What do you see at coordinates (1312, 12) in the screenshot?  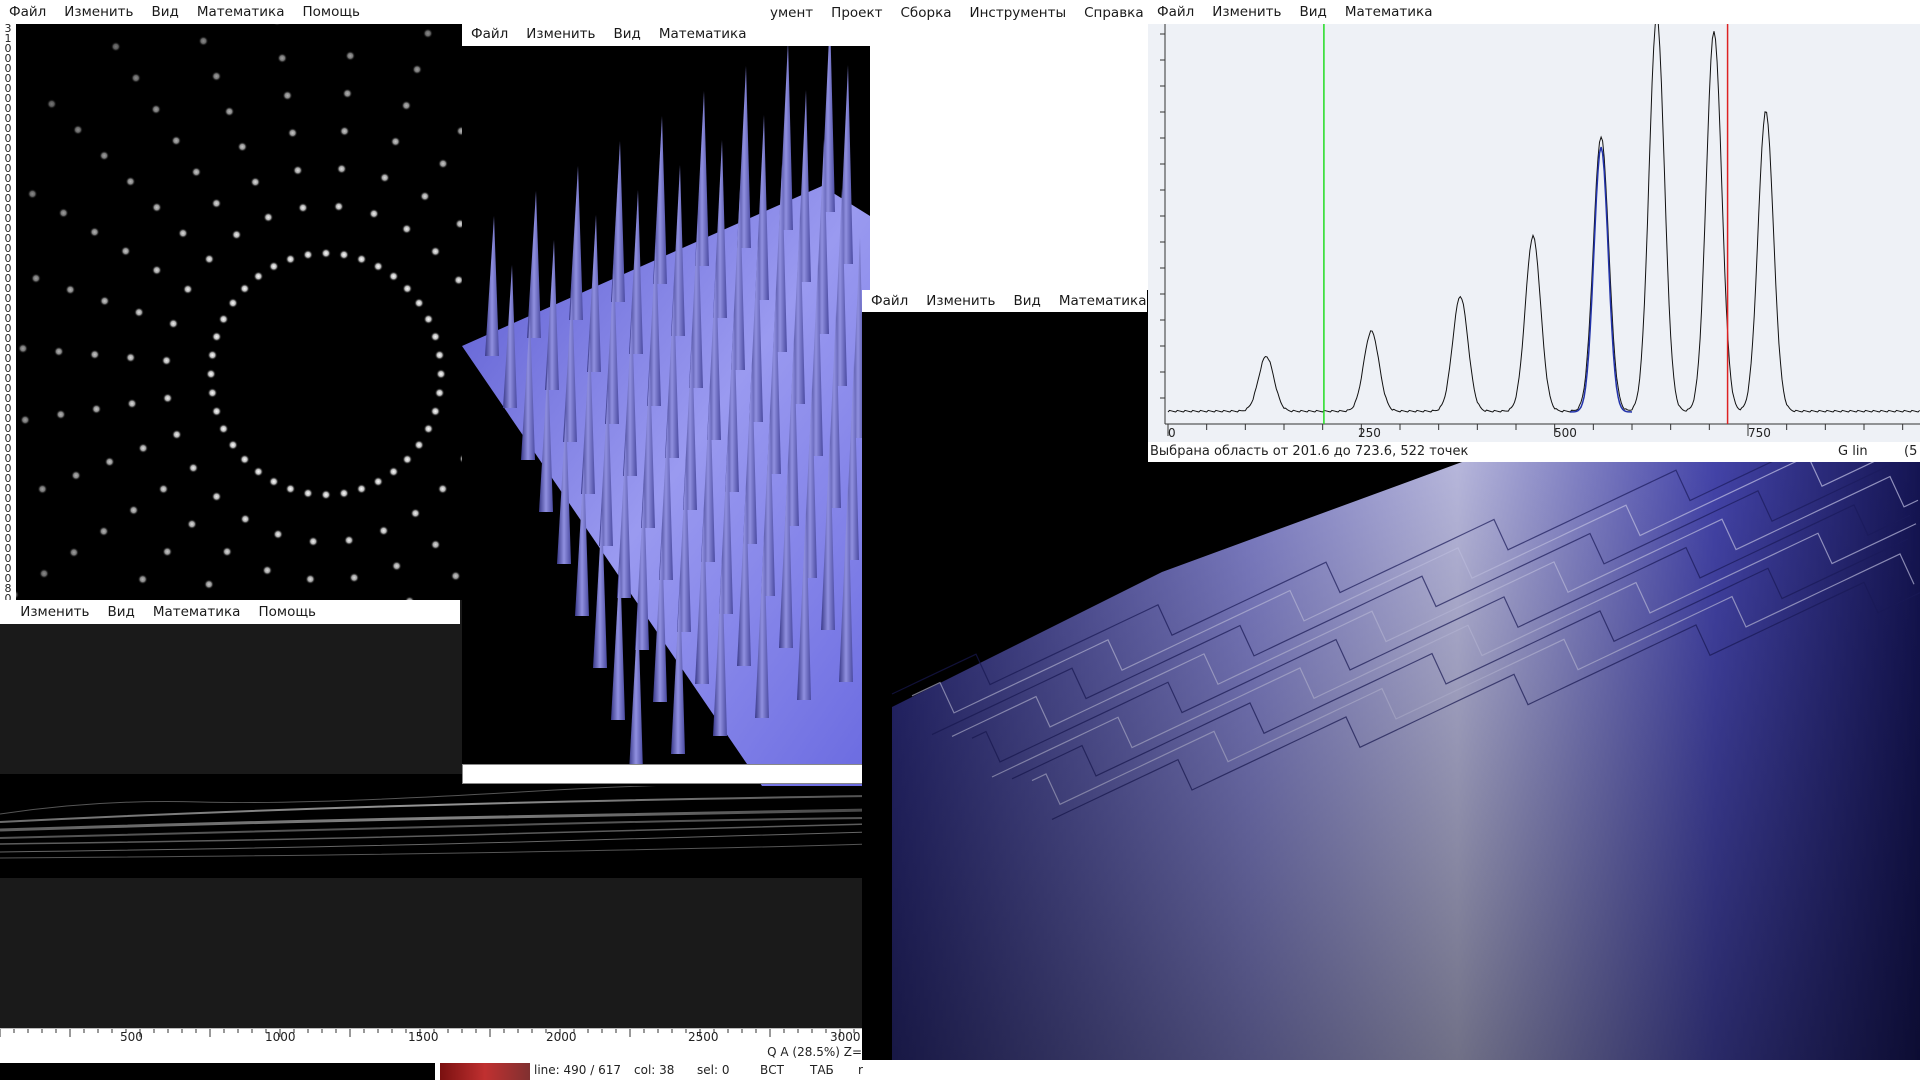 I see `graph-menu-view: Вид` at bounding box center [1312, 12].